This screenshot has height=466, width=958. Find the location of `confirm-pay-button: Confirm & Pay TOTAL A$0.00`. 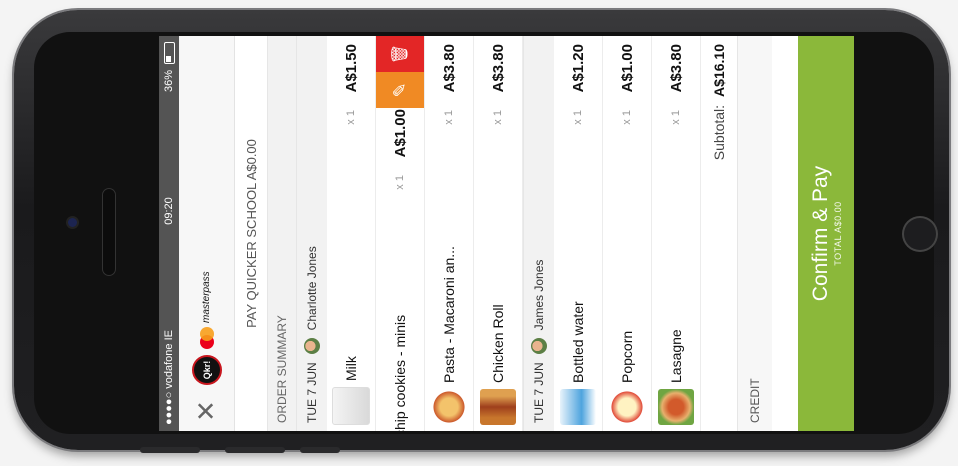

confirm-pay-button: Confirm & Pay TOTAL A$0.00 is located at coordinates (826, 233).